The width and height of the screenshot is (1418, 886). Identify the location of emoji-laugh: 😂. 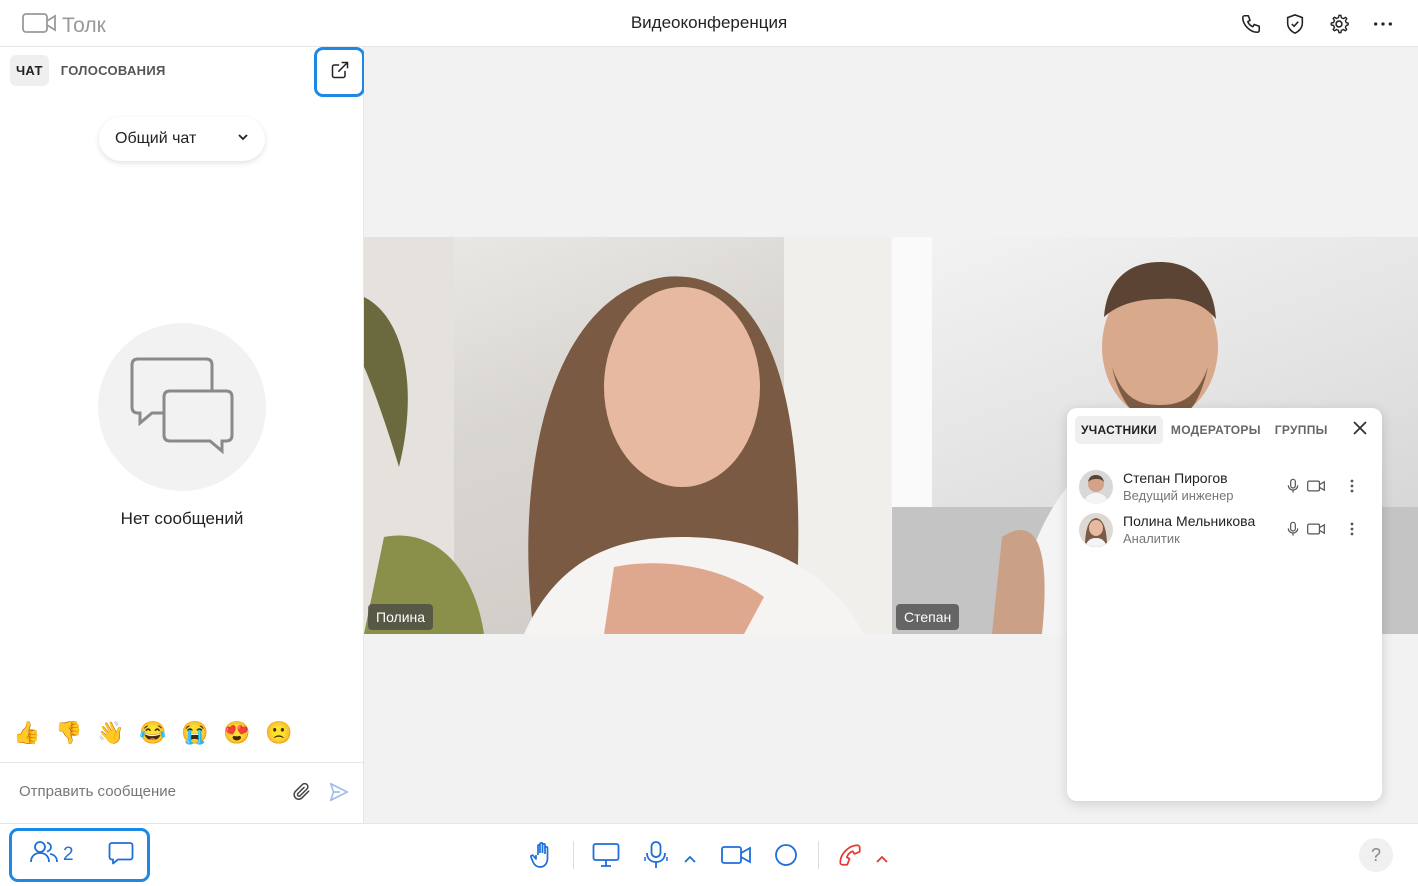
(152, 733).